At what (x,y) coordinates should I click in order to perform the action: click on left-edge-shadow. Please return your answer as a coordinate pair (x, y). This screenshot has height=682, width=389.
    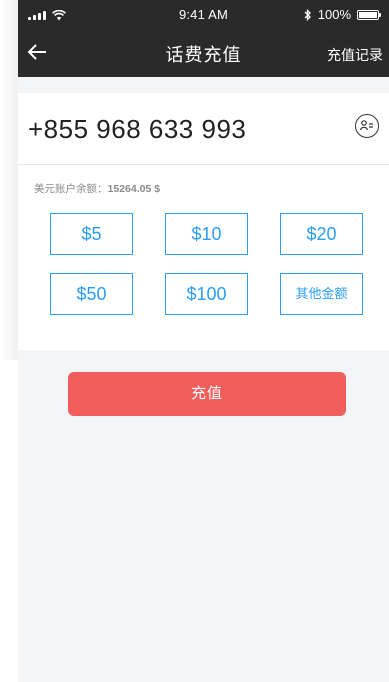
    Looking at the image, I should click on (9, 180).